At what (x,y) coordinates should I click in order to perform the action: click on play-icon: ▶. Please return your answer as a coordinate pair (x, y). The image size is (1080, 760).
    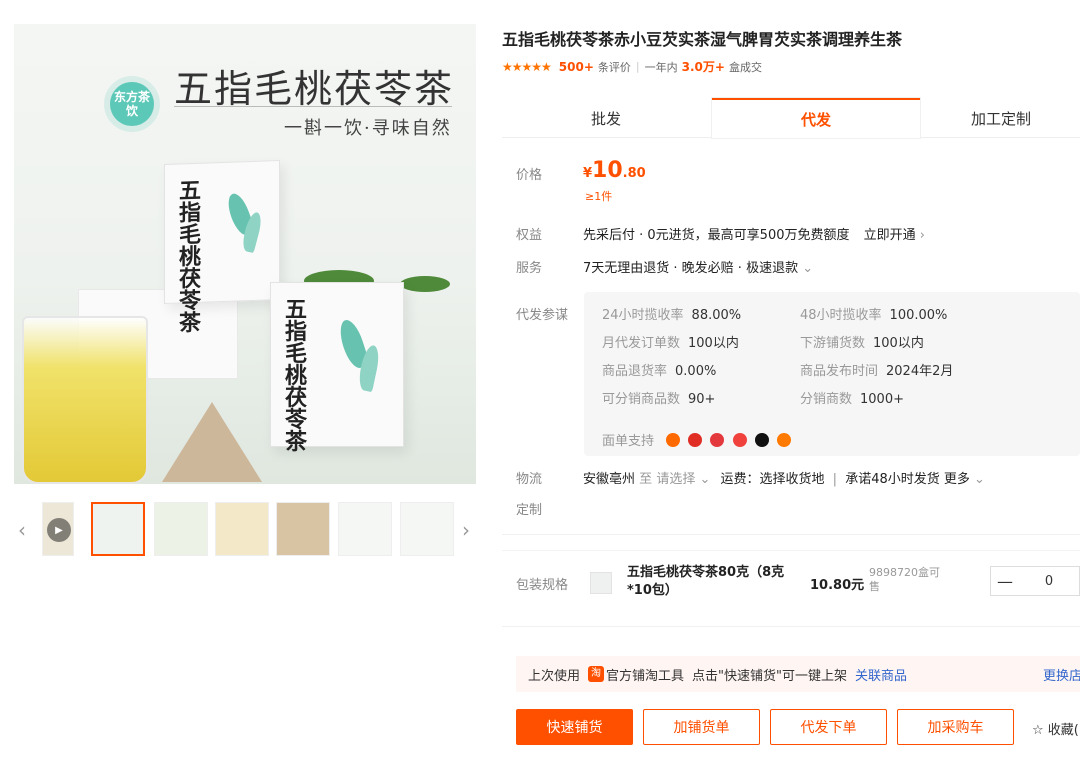
    Looking at the image, I should click on (59, 530).